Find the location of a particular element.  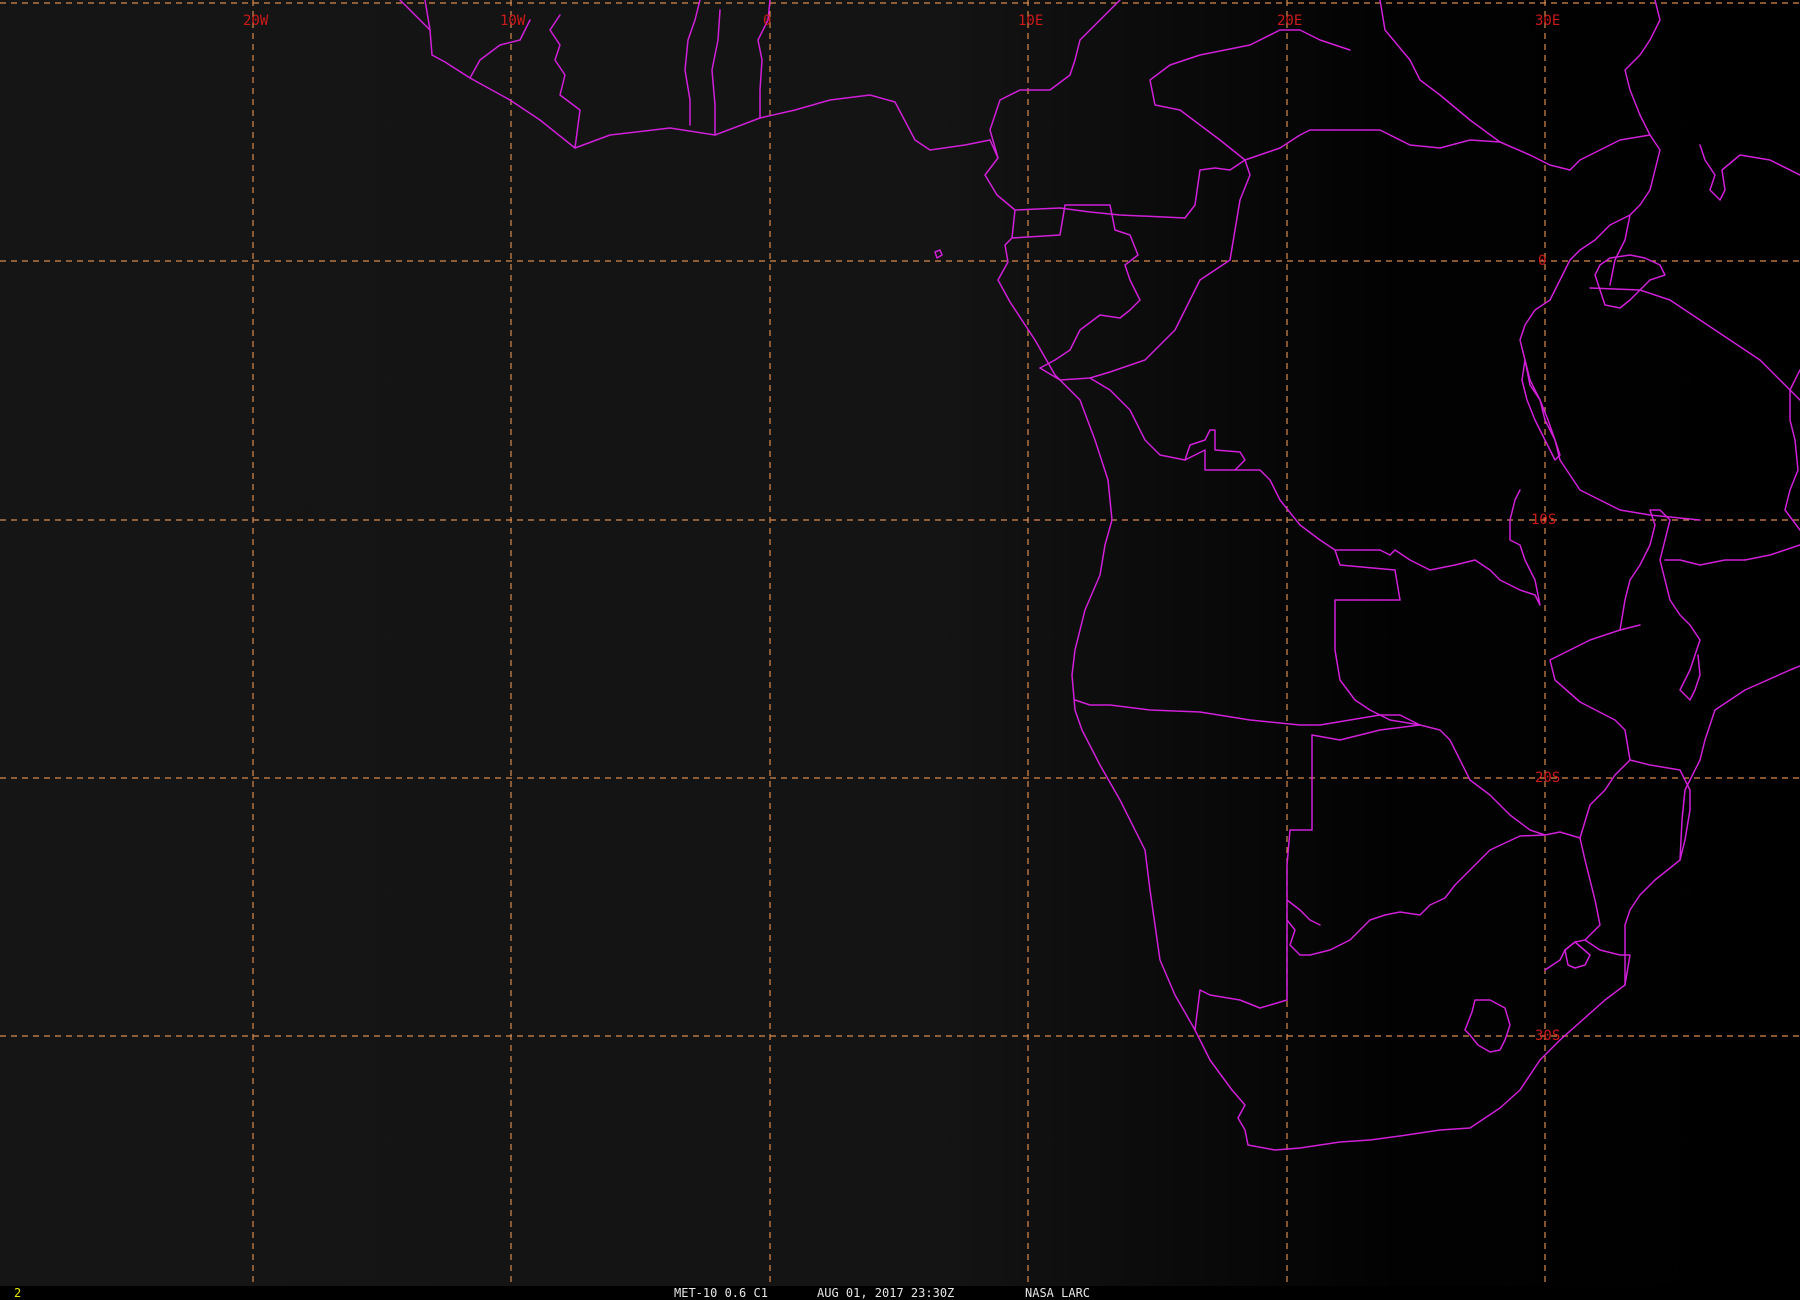

lon-label-30e: 30E is located at coordinates (1547, 21).